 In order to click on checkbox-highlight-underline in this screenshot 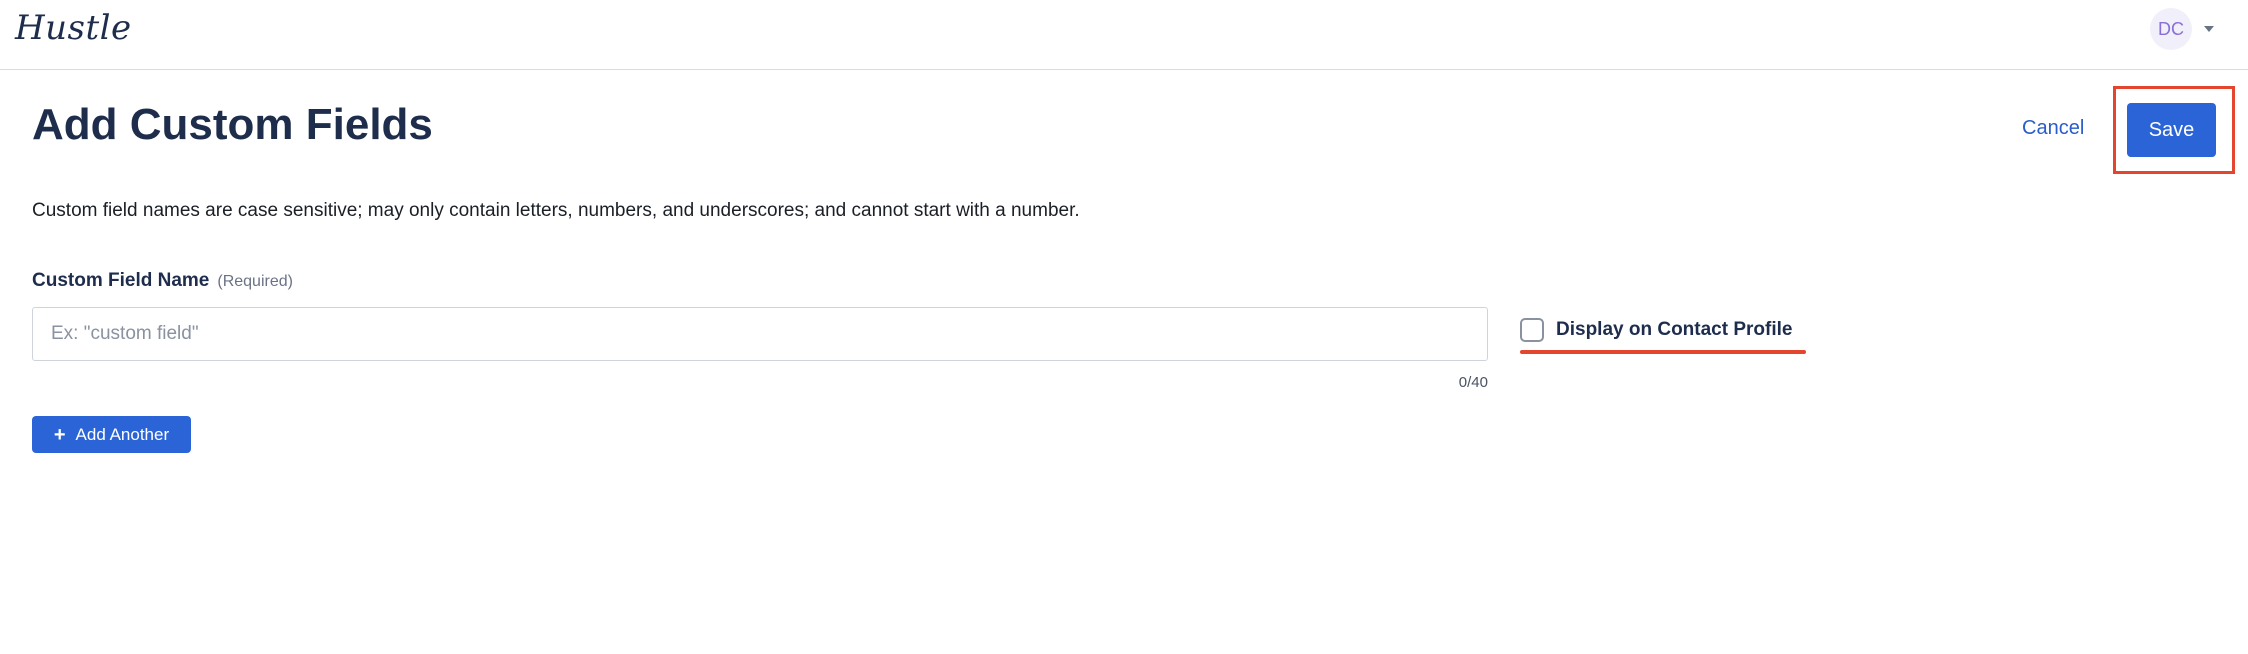, I will do `click(1663, 352)`.